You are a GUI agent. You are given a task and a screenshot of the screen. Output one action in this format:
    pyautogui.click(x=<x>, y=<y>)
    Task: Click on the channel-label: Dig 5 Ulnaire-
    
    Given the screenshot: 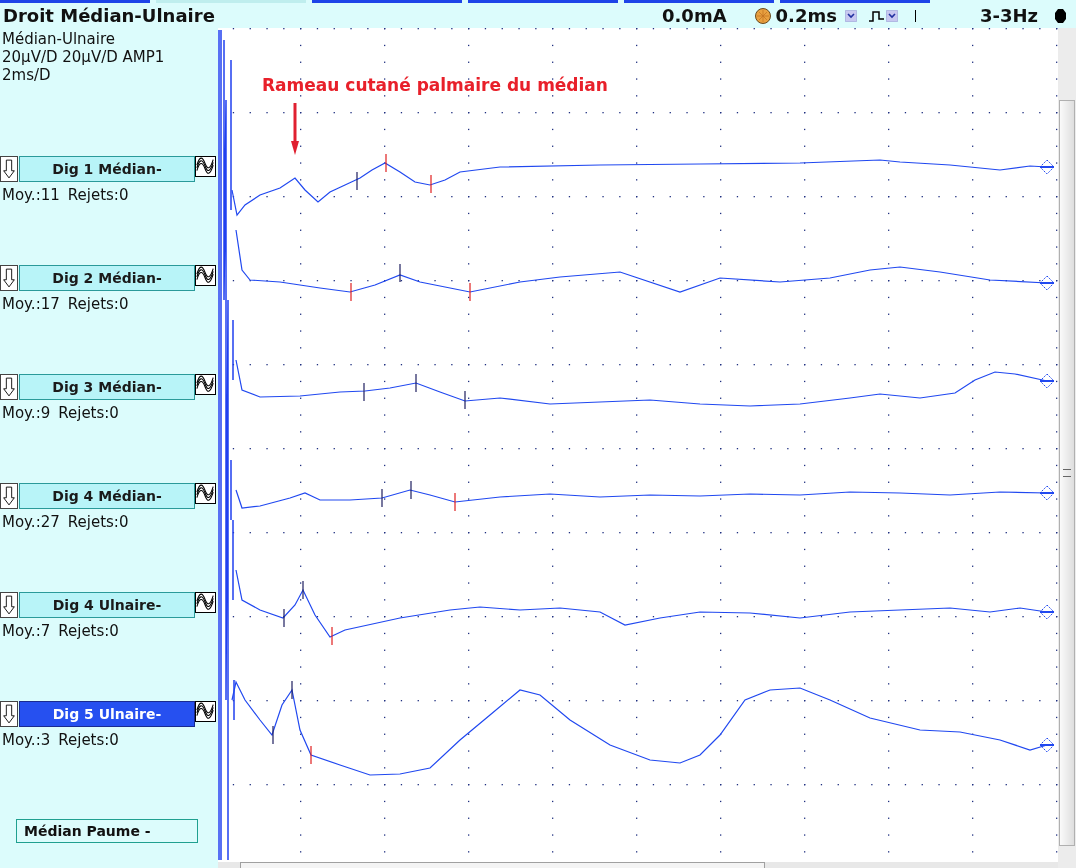 What is the action you would take?
    pyautogui.click(x=107, y=714)
    